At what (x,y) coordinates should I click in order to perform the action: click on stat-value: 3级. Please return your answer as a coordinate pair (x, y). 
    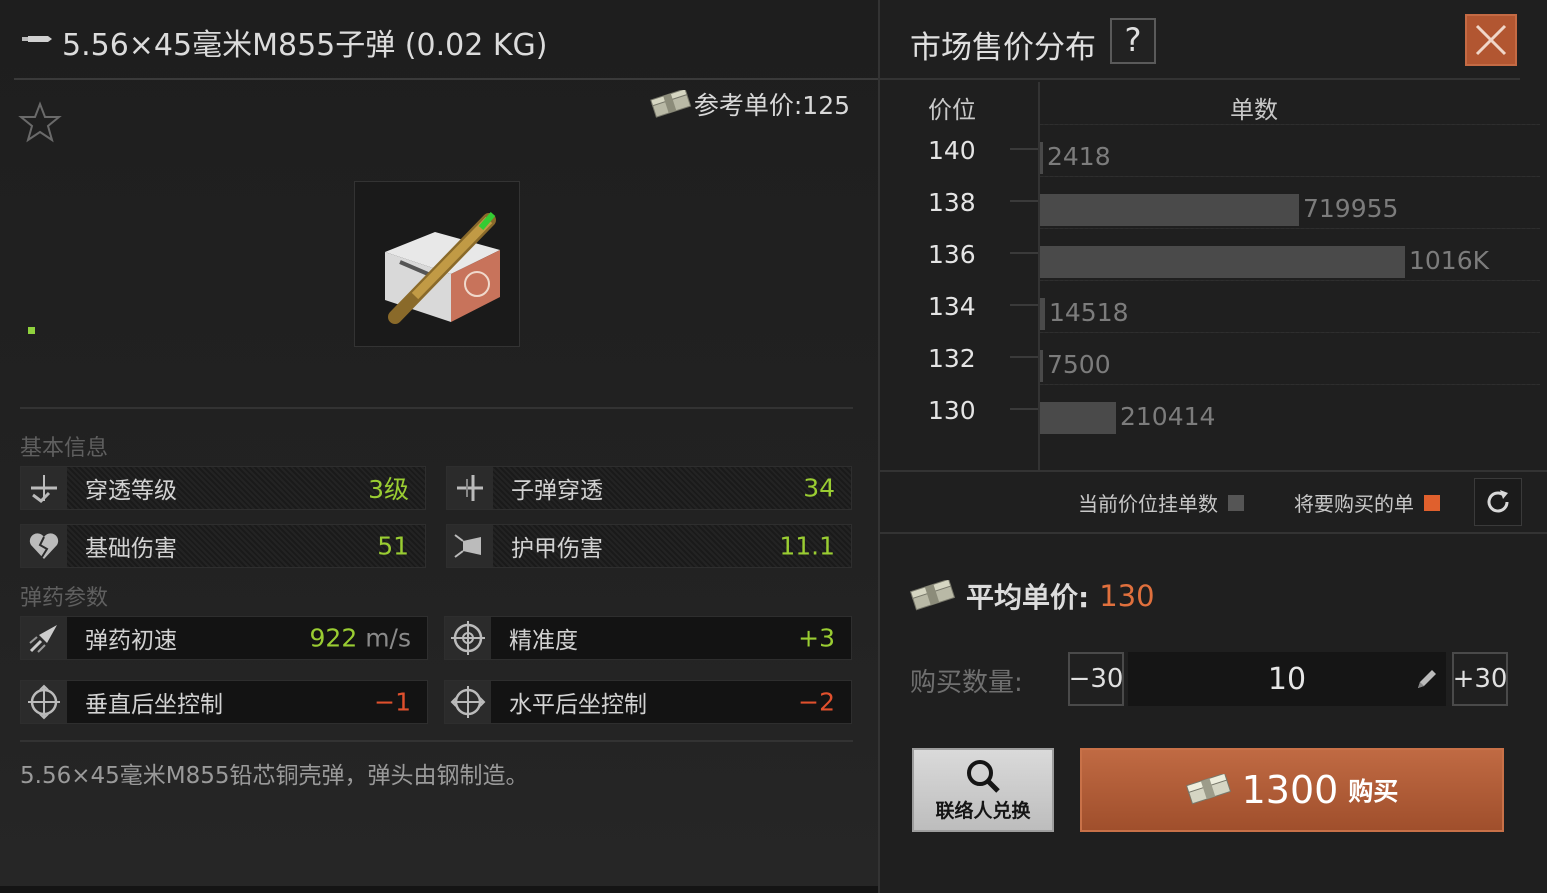
    Looking at the image, I should click on (388, 489).